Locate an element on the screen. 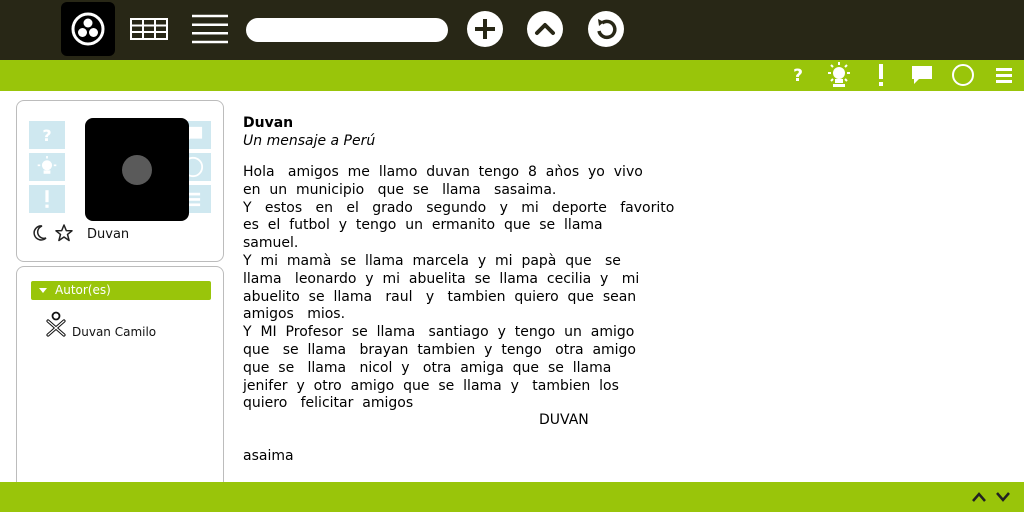 The height and width of the screenshot is (512, 1024). menu-icon is located at coordinates (1004, 75).